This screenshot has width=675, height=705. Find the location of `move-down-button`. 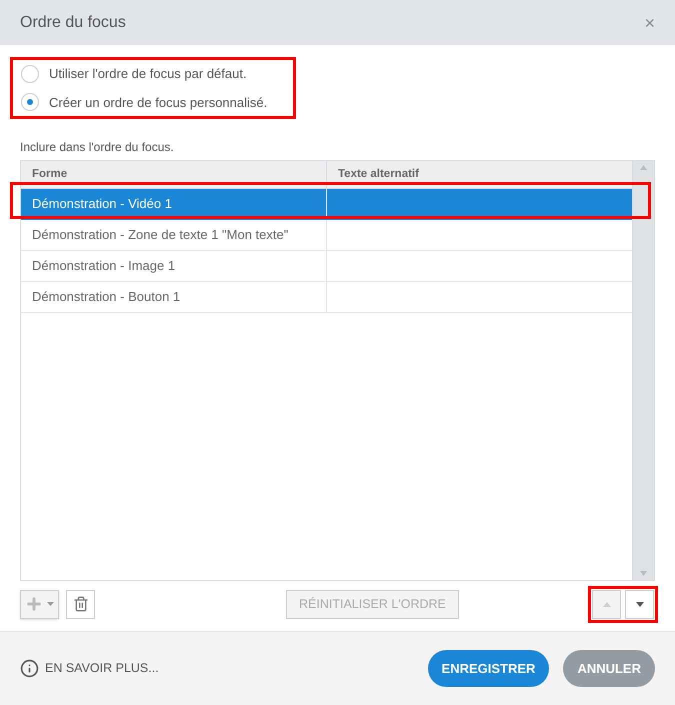

move-down-button is located at coordinates (639, 604).